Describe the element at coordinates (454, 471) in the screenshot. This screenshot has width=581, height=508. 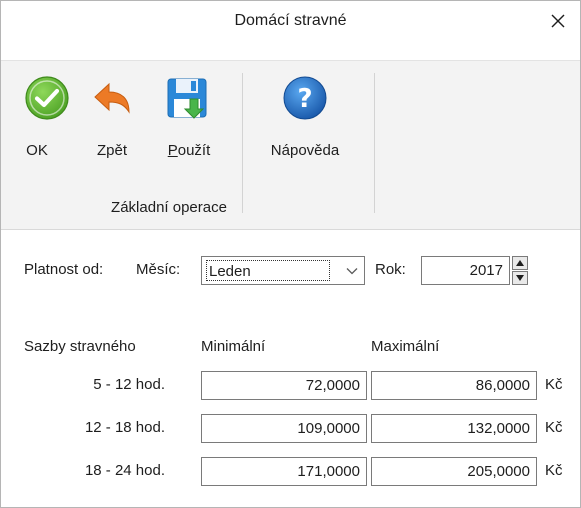
I see `rate-max-input: 205,0000` at that location.